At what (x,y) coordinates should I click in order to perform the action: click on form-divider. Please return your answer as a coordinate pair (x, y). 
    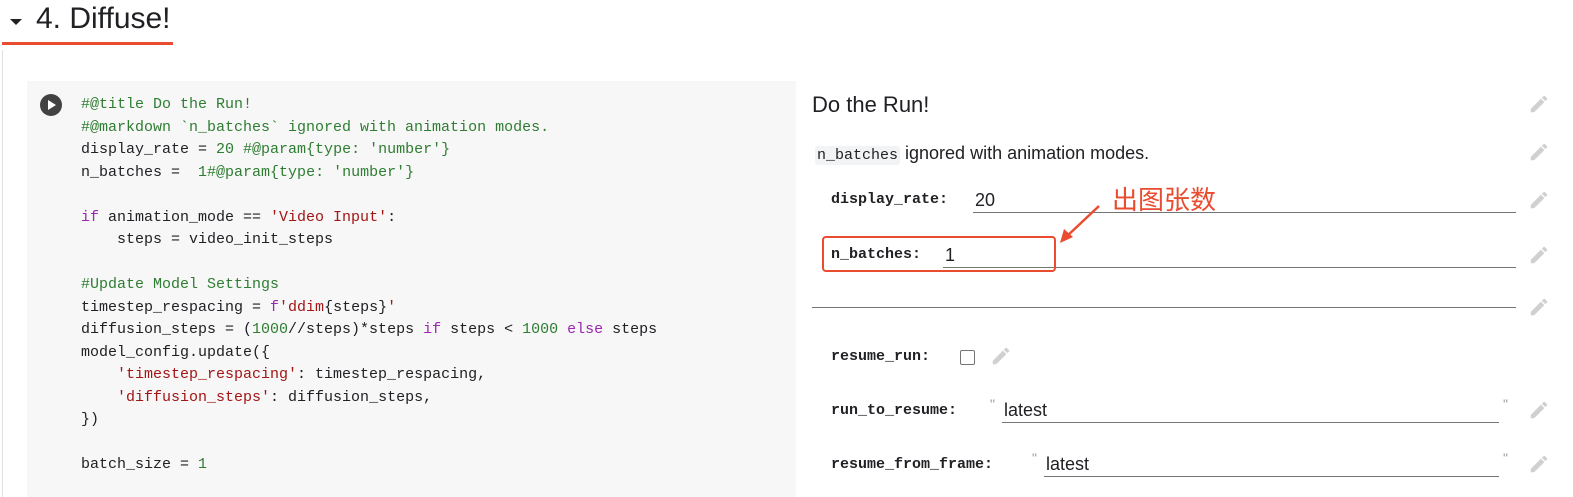
    Looking at the image, I should click on (1164, 307).